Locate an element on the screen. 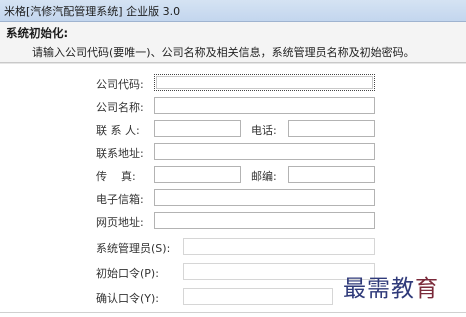 Image resolution: width=466 pixels, height=317 pixels. phone-input is located at coordinates (331, 128).